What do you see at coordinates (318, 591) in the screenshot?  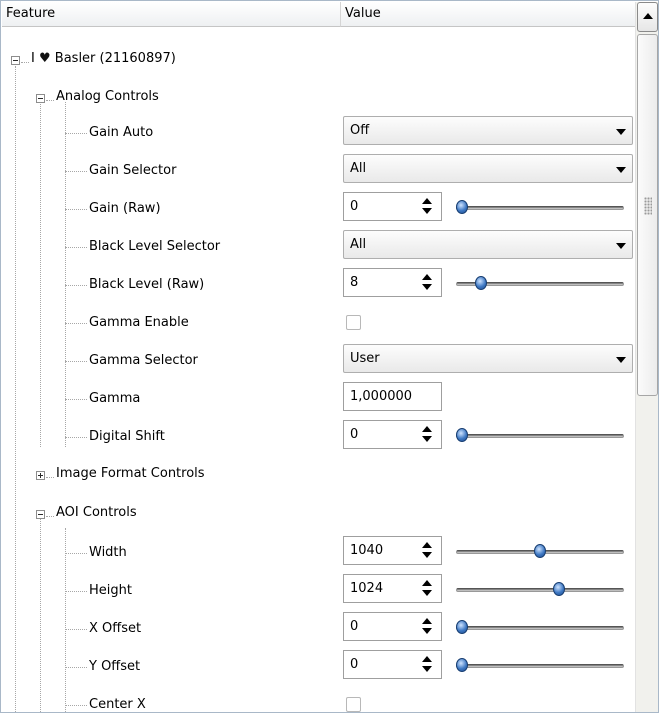 I see `feature-row-height: Height 1024` at bounding box center [318, 591].